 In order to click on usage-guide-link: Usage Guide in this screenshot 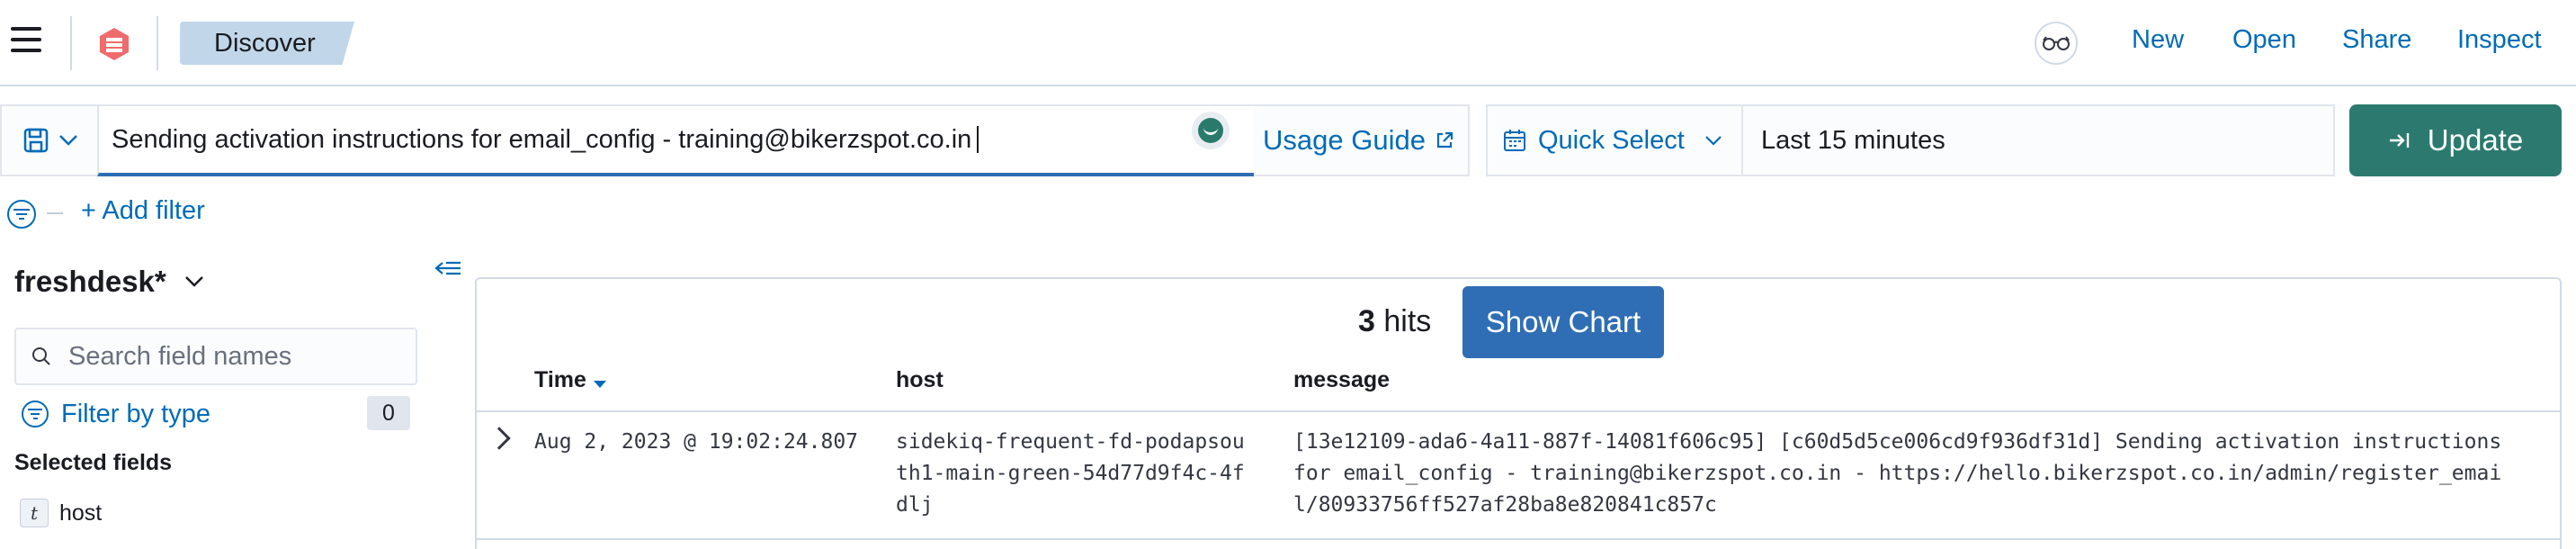, I will do `click(1362, 140)`.